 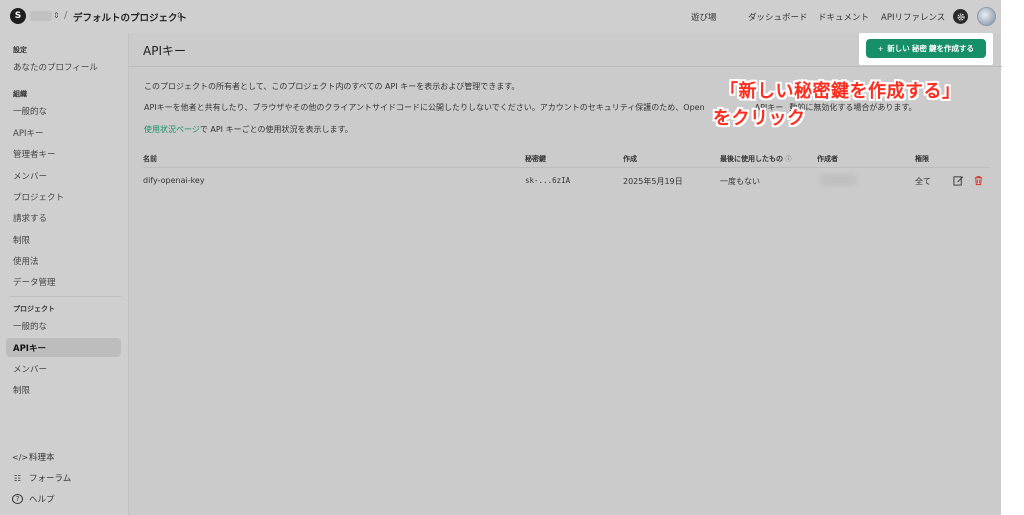 I want to click on forum-icon: ☷, so click(x=17, y=478).